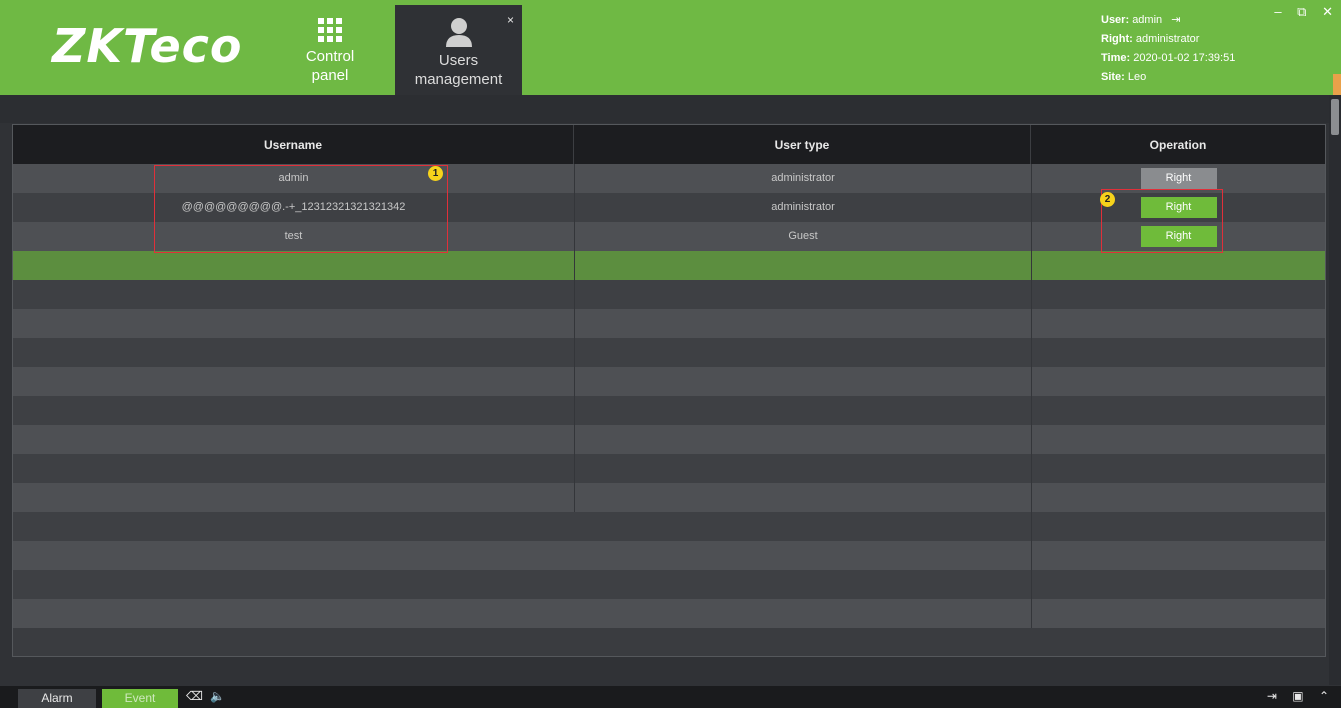  Describe the element at coordinates (1335, 117) in the screenshot. I see `scrollbar-thumb` at that location.